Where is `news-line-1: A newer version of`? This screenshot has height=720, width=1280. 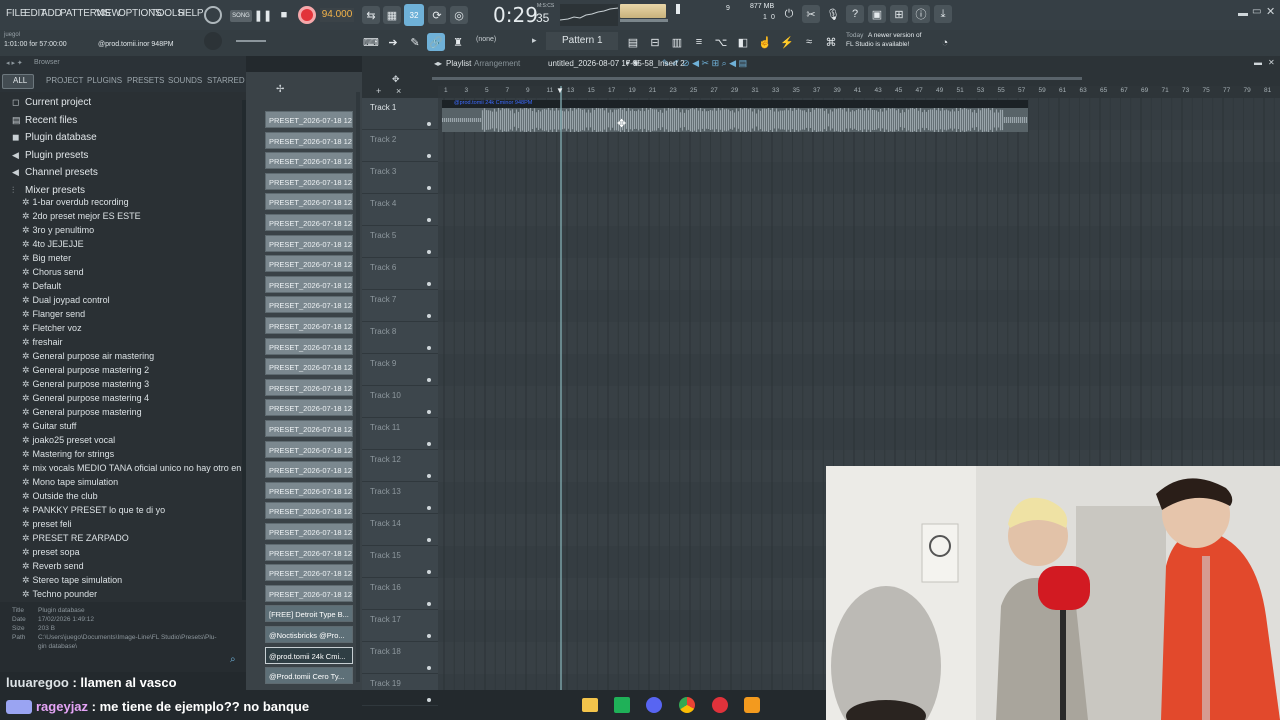 news-line-1: A newer version of is located at coordinates (894, 35).